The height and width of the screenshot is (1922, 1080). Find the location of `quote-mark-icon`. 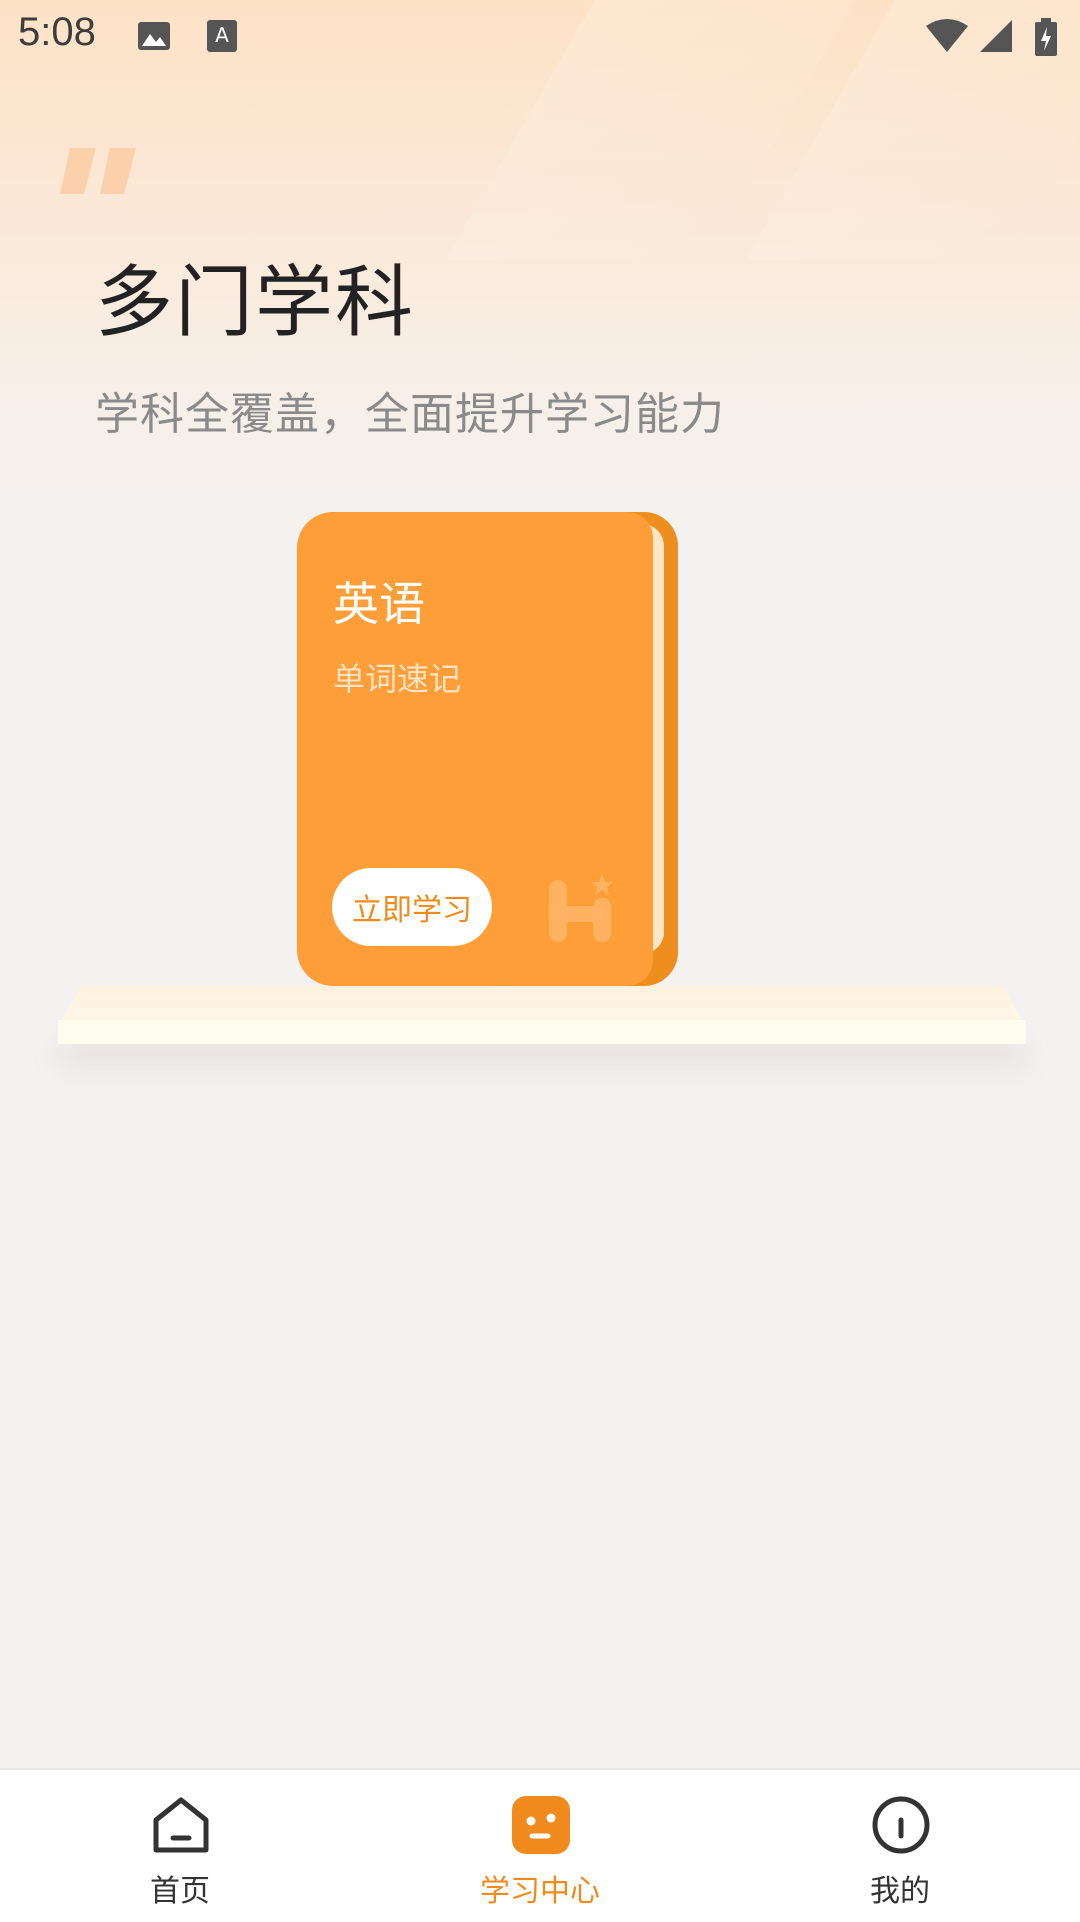

quote-mark-icon is located at coordinates (98, 171).